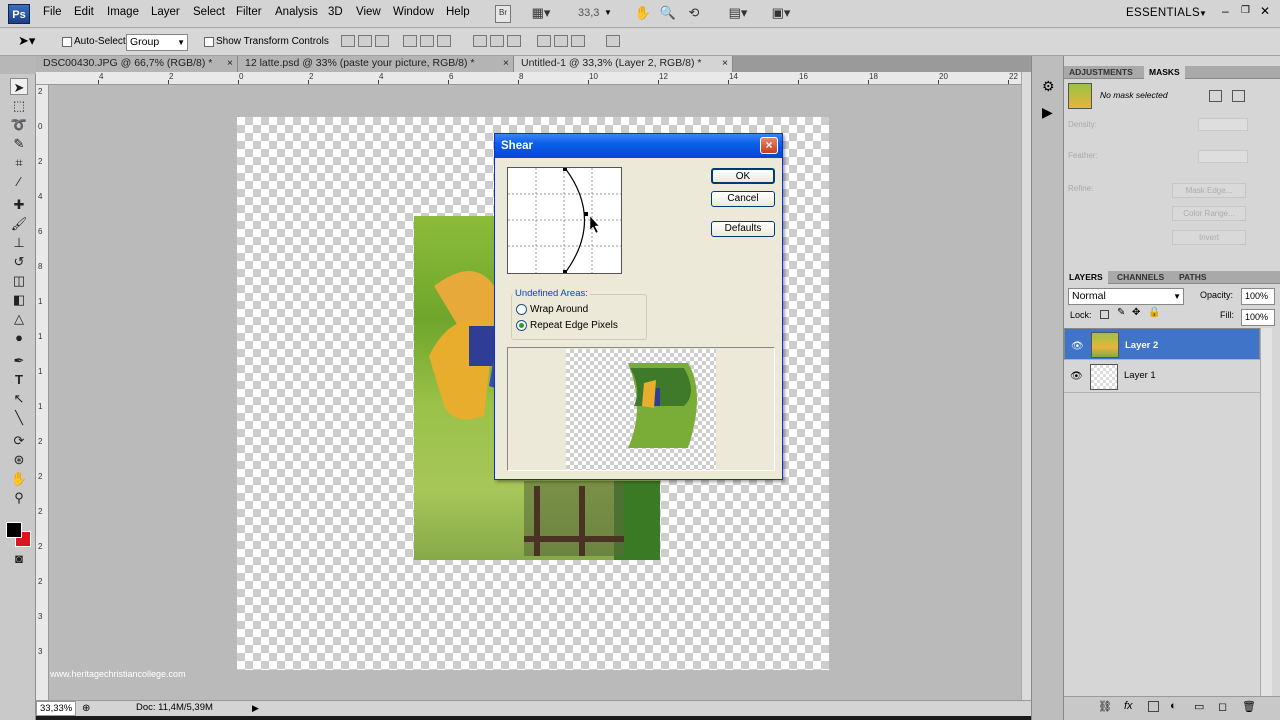 The height and width of the screenshot is (720, 1280). What do you see at coordinates (743, 176) in the screenshot?
I see `ok-button: OK` at bounding box center [743, 176].